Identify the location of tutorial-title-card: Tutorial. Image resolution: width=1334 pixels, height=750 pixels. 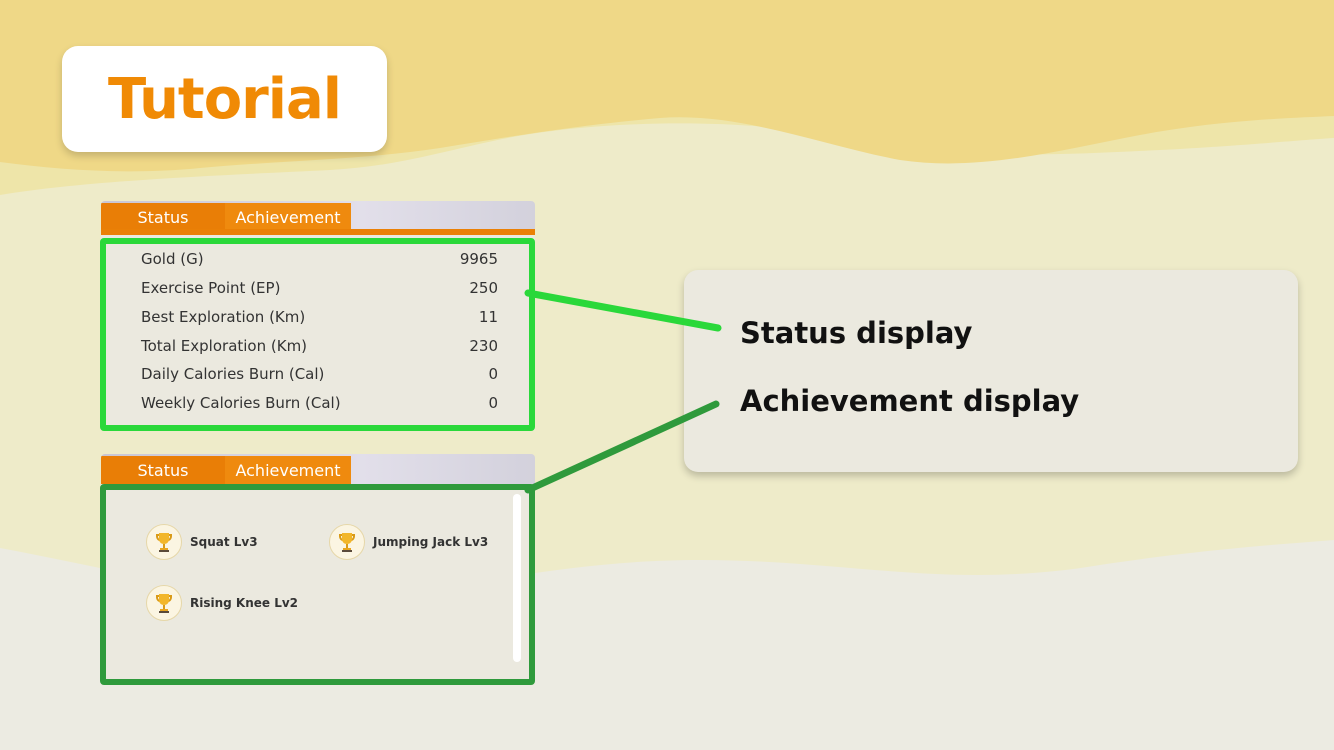
(224, 99).